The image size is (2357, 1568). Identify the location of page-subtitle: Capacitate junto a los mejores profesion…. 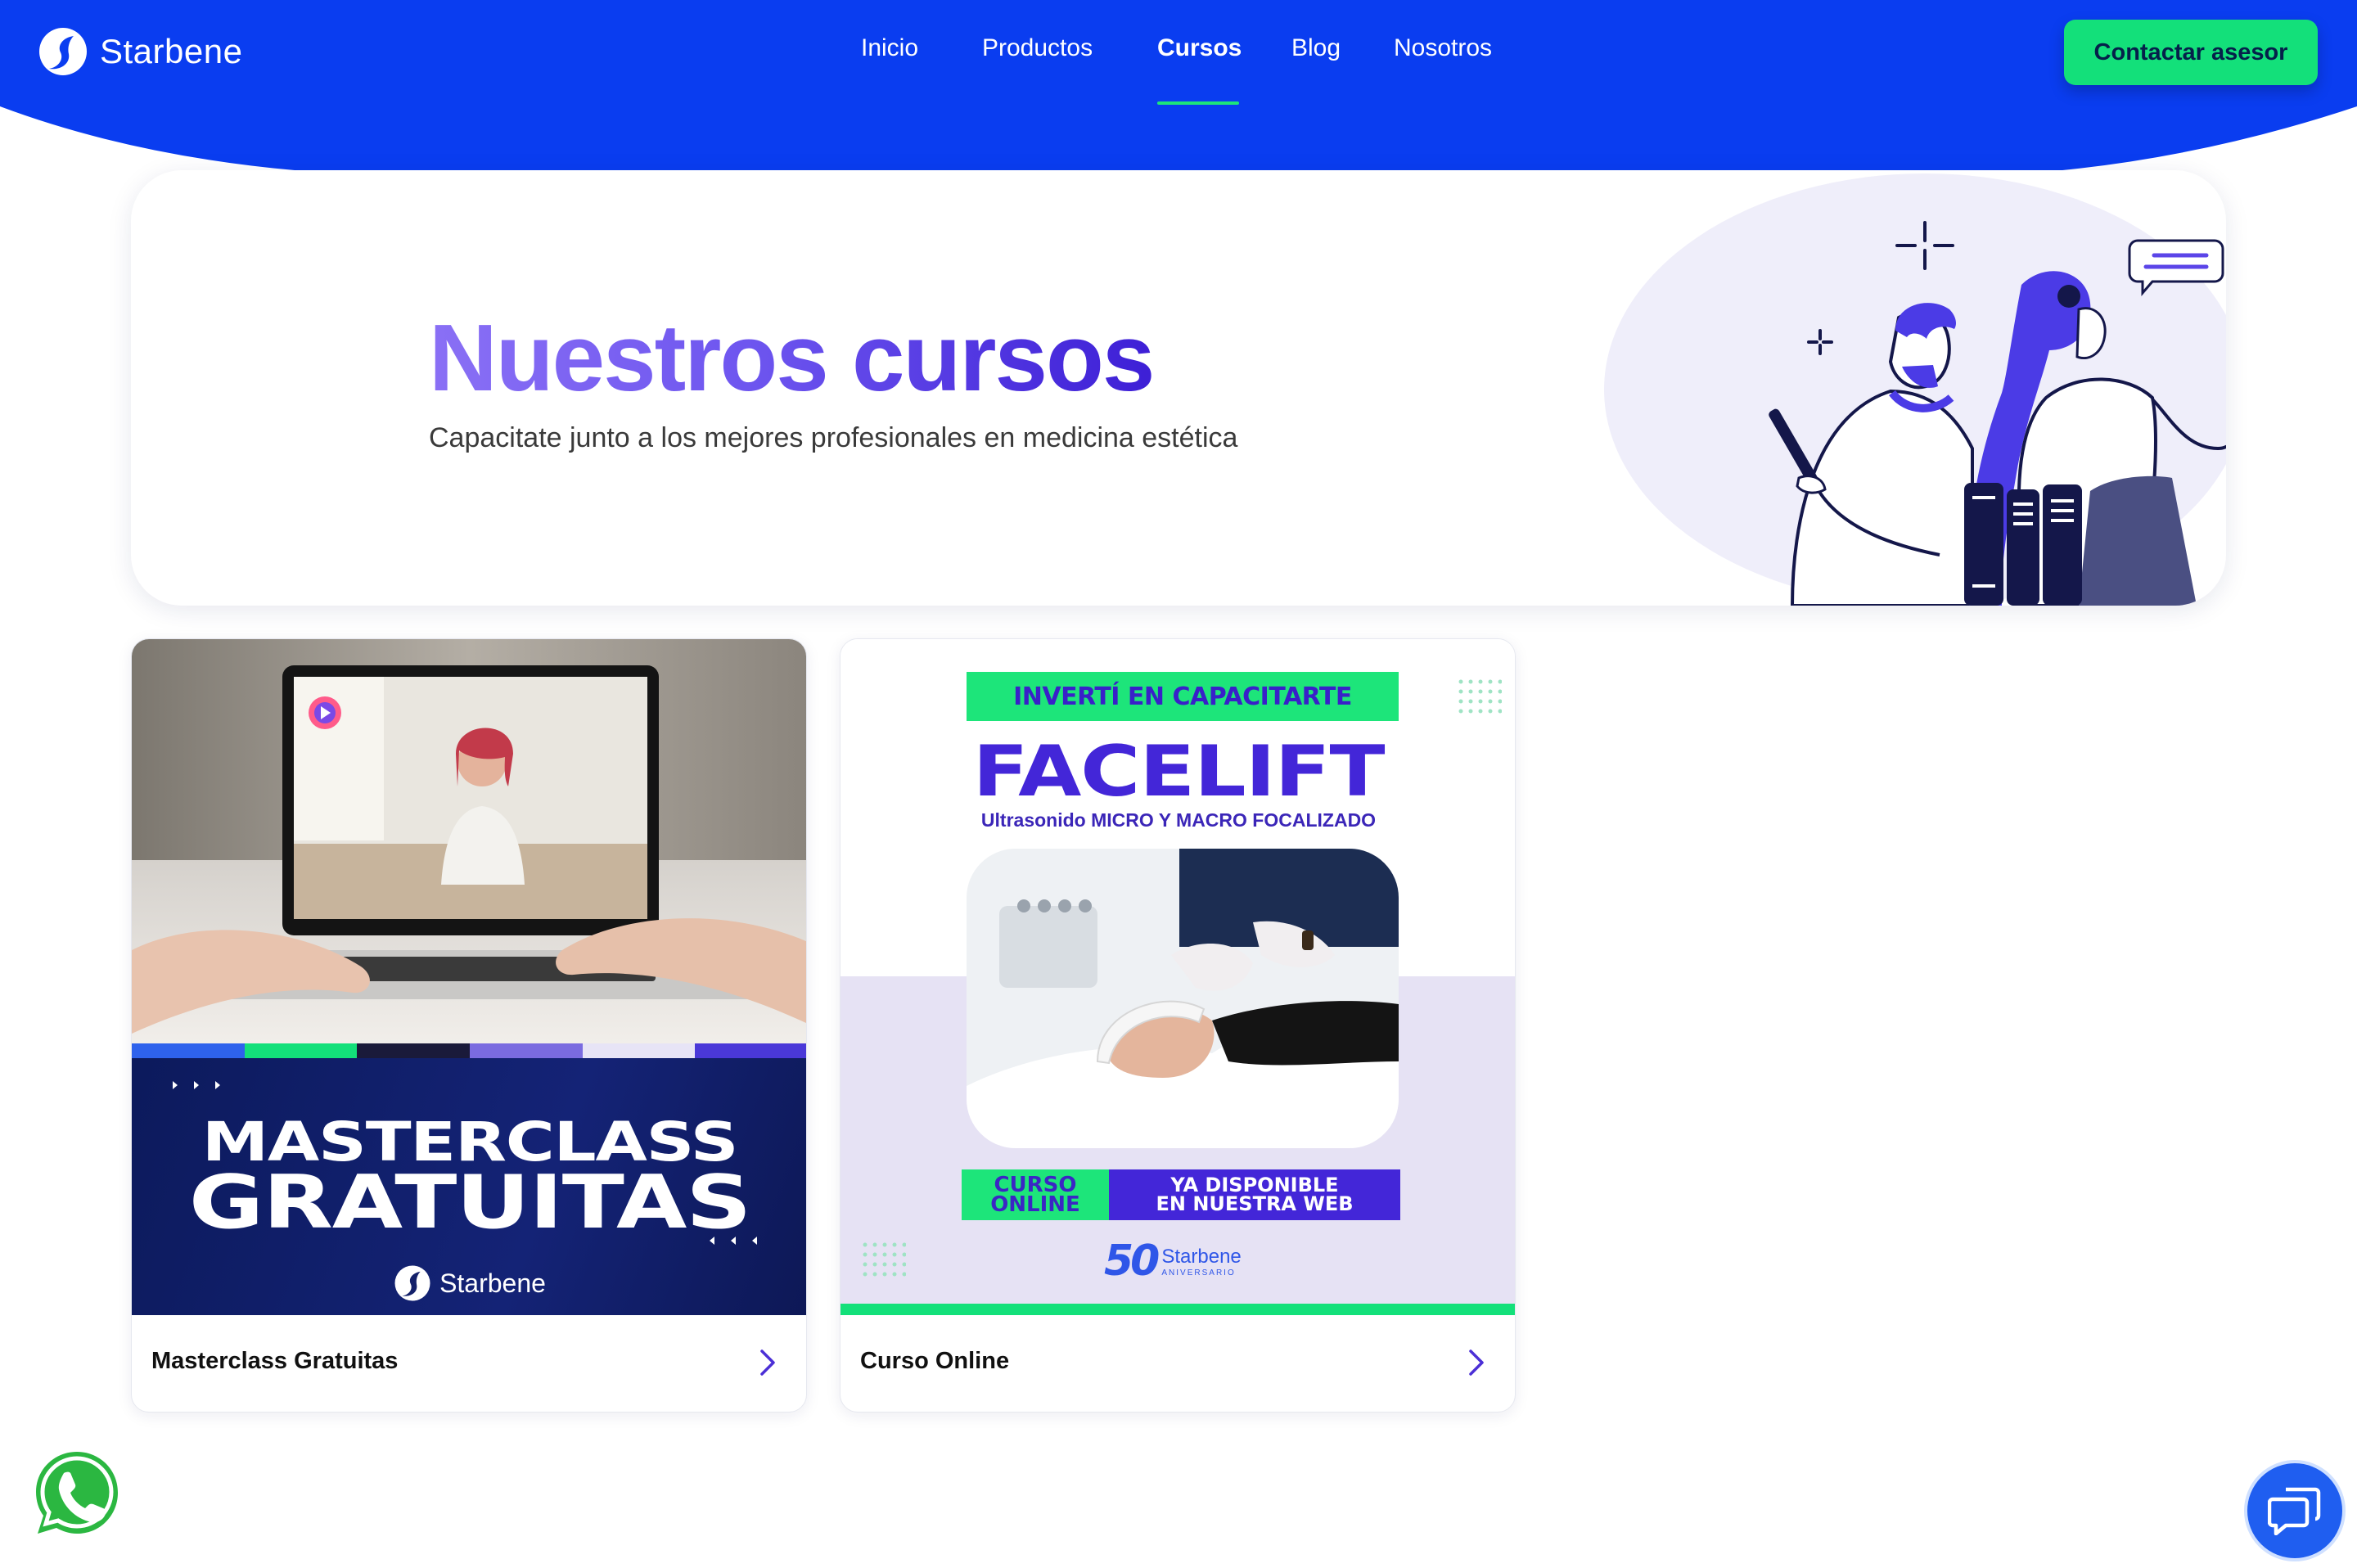
(833, 437).